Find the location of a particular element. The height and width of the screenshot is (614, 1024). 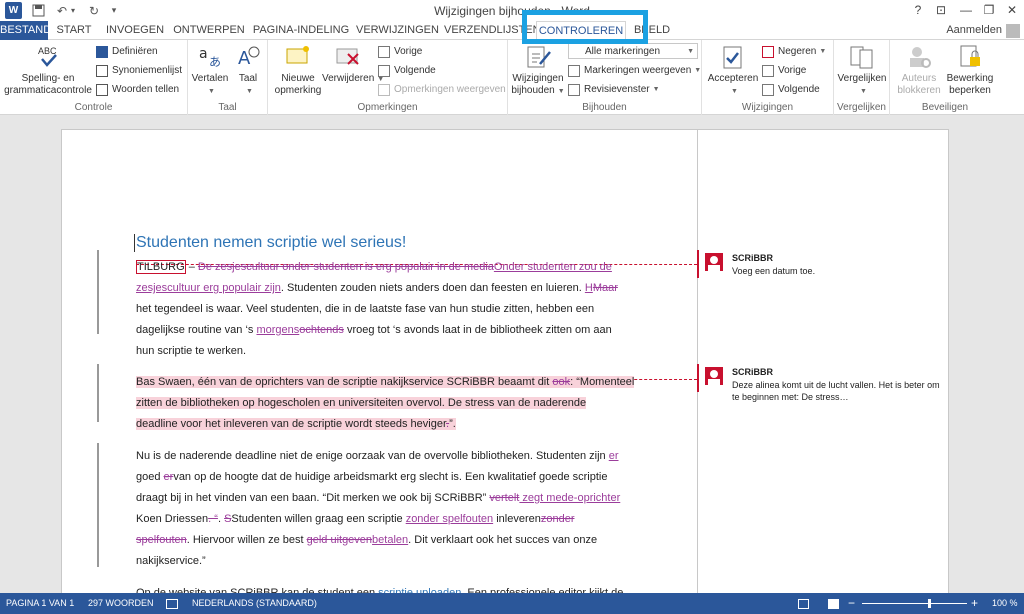

language-button: A Taal ▼ is located at coordinates (248, 71).